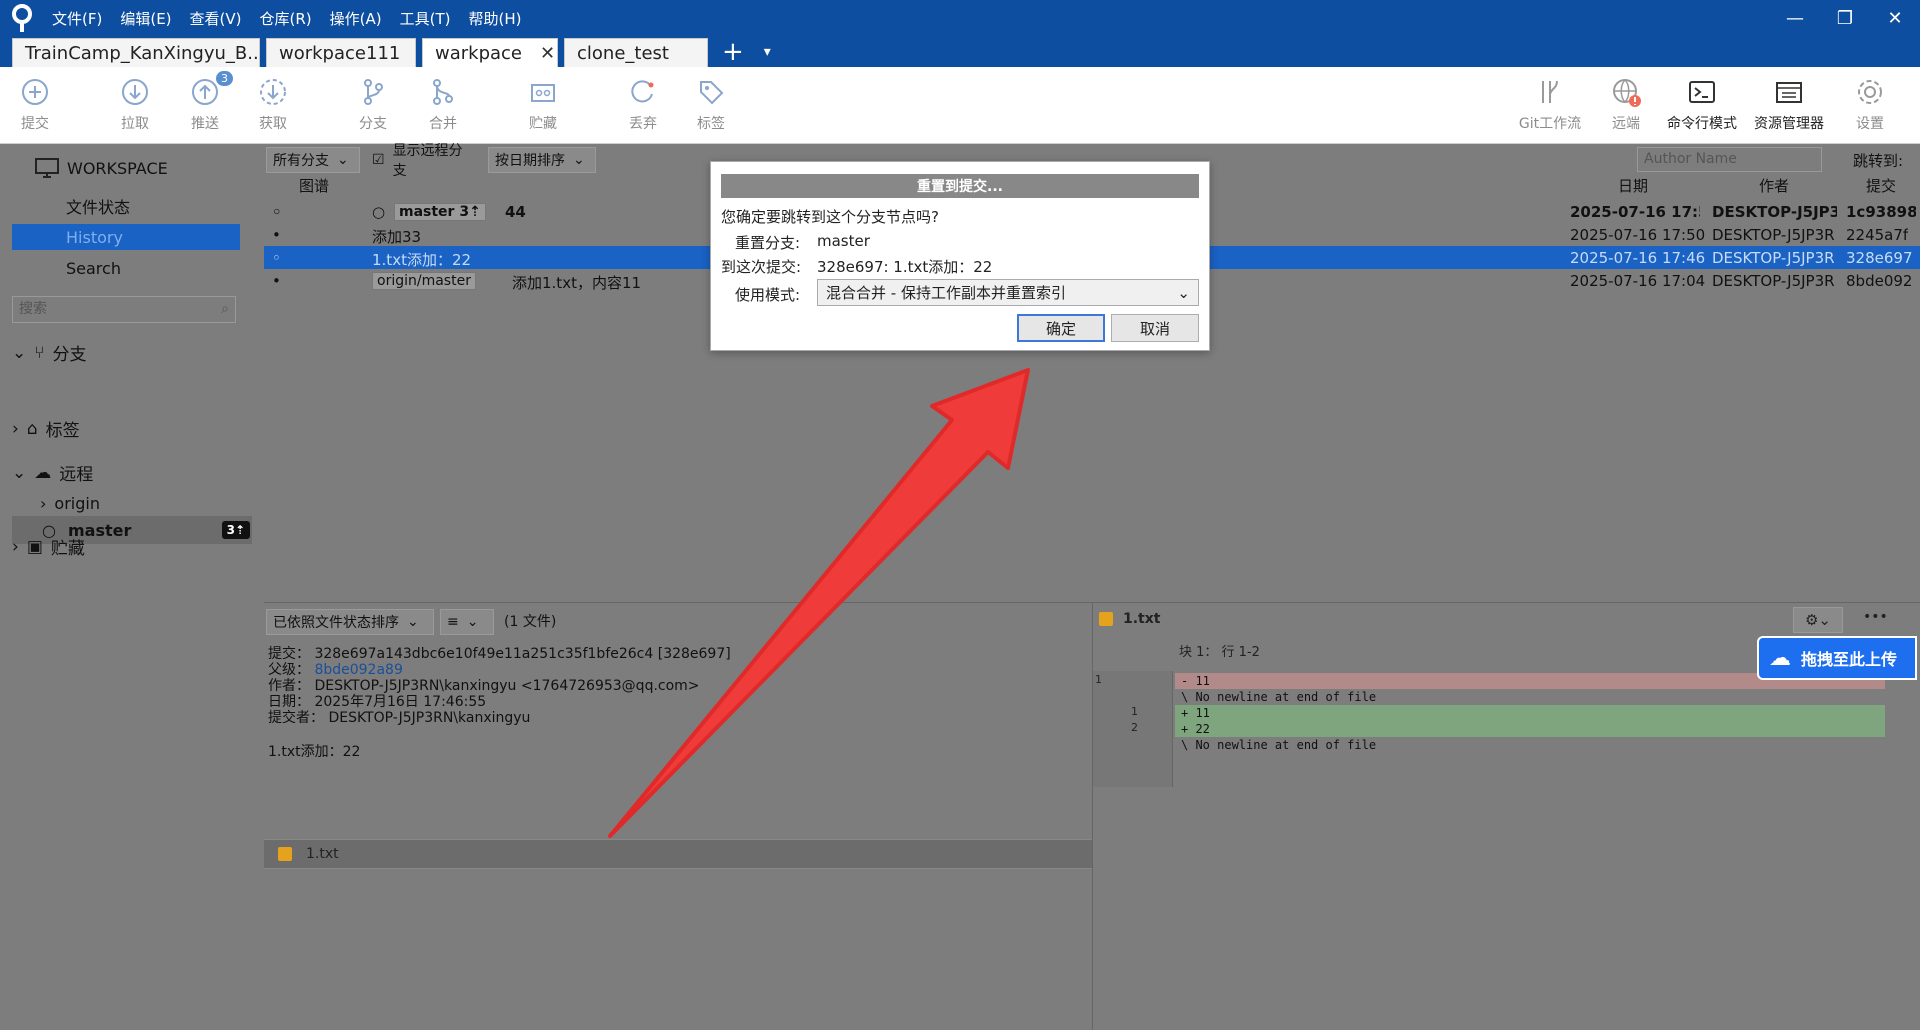 Image resolution: width=1920 pixels, height=1030 pixels. I want to click on sidebar-item-search: Search, so click(126, 268).